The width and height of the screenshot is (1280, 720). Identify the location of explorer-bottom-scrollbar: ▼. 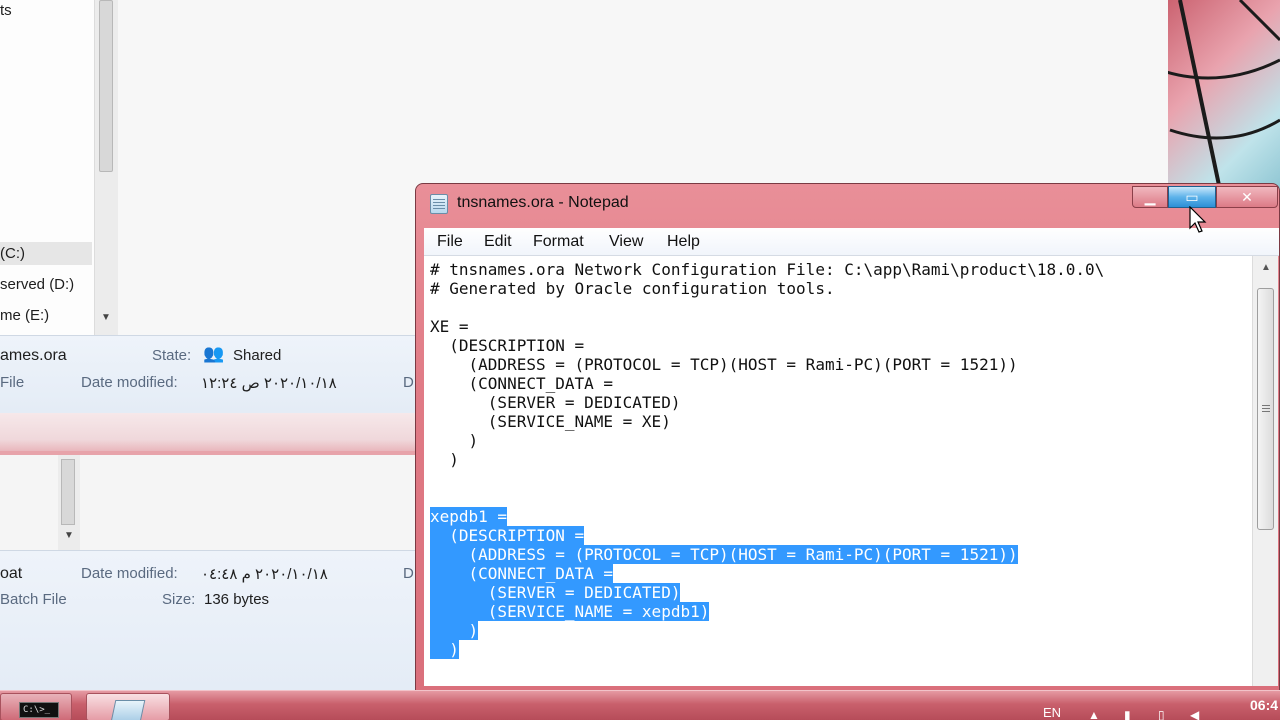
(69, 502).